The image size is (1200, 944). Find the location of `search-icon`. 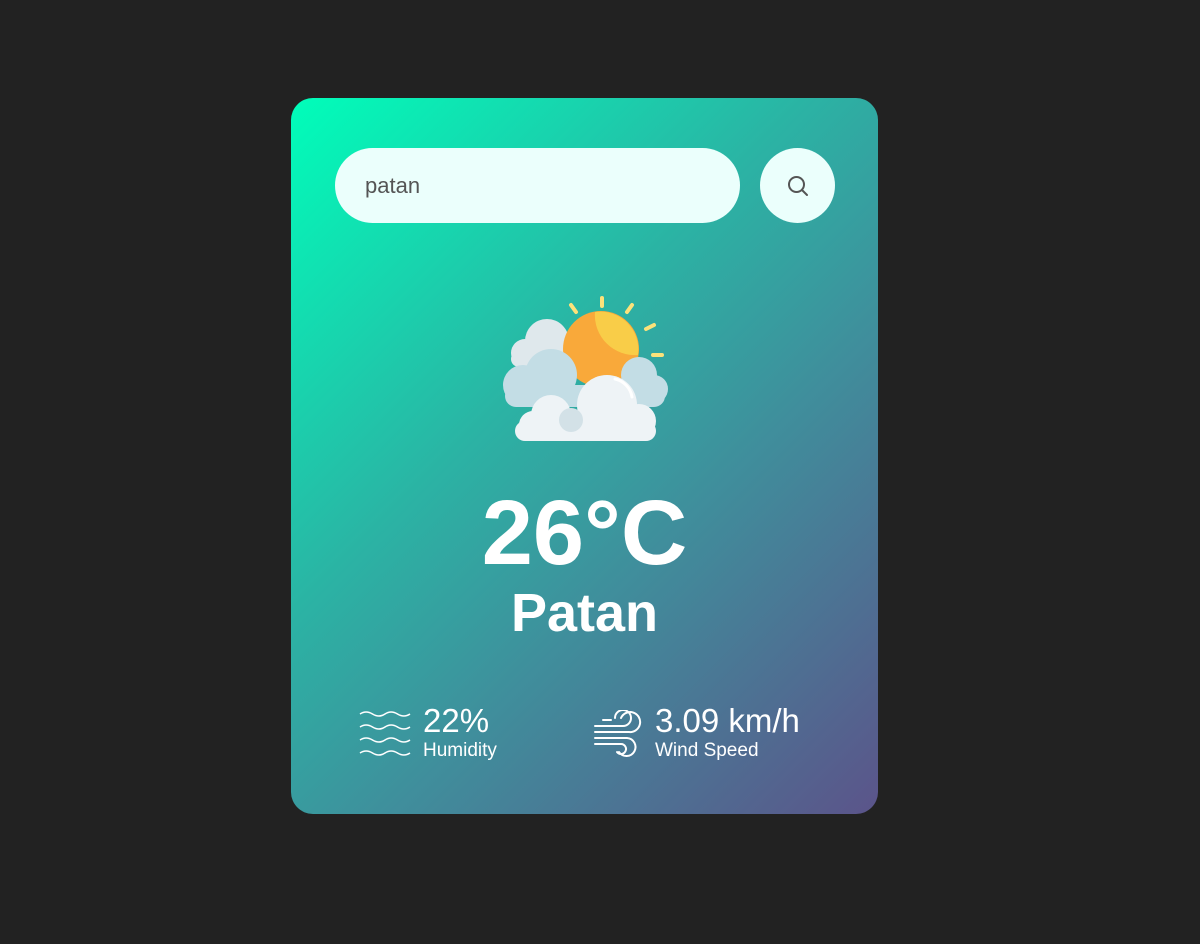

search-icon is located at coordinates (797, 185).